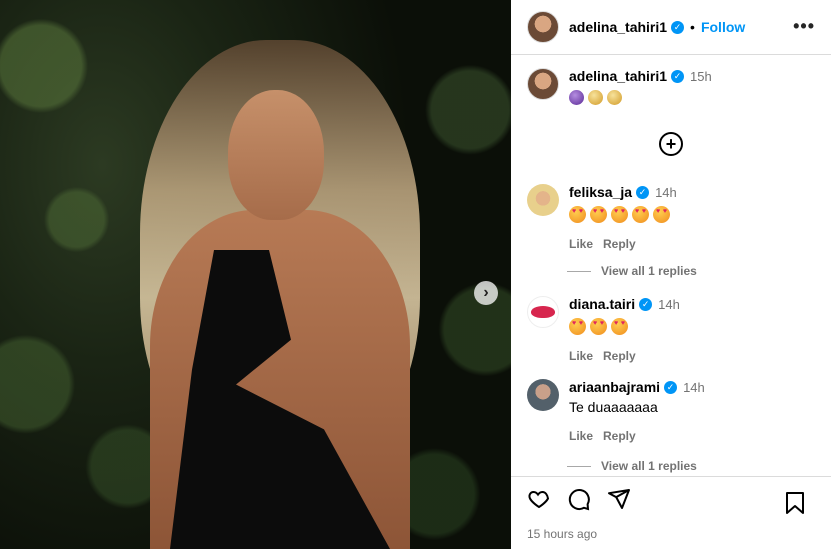 The image size is (831, 549). I want to click on add-circle-icon: +, so click(671, 144).